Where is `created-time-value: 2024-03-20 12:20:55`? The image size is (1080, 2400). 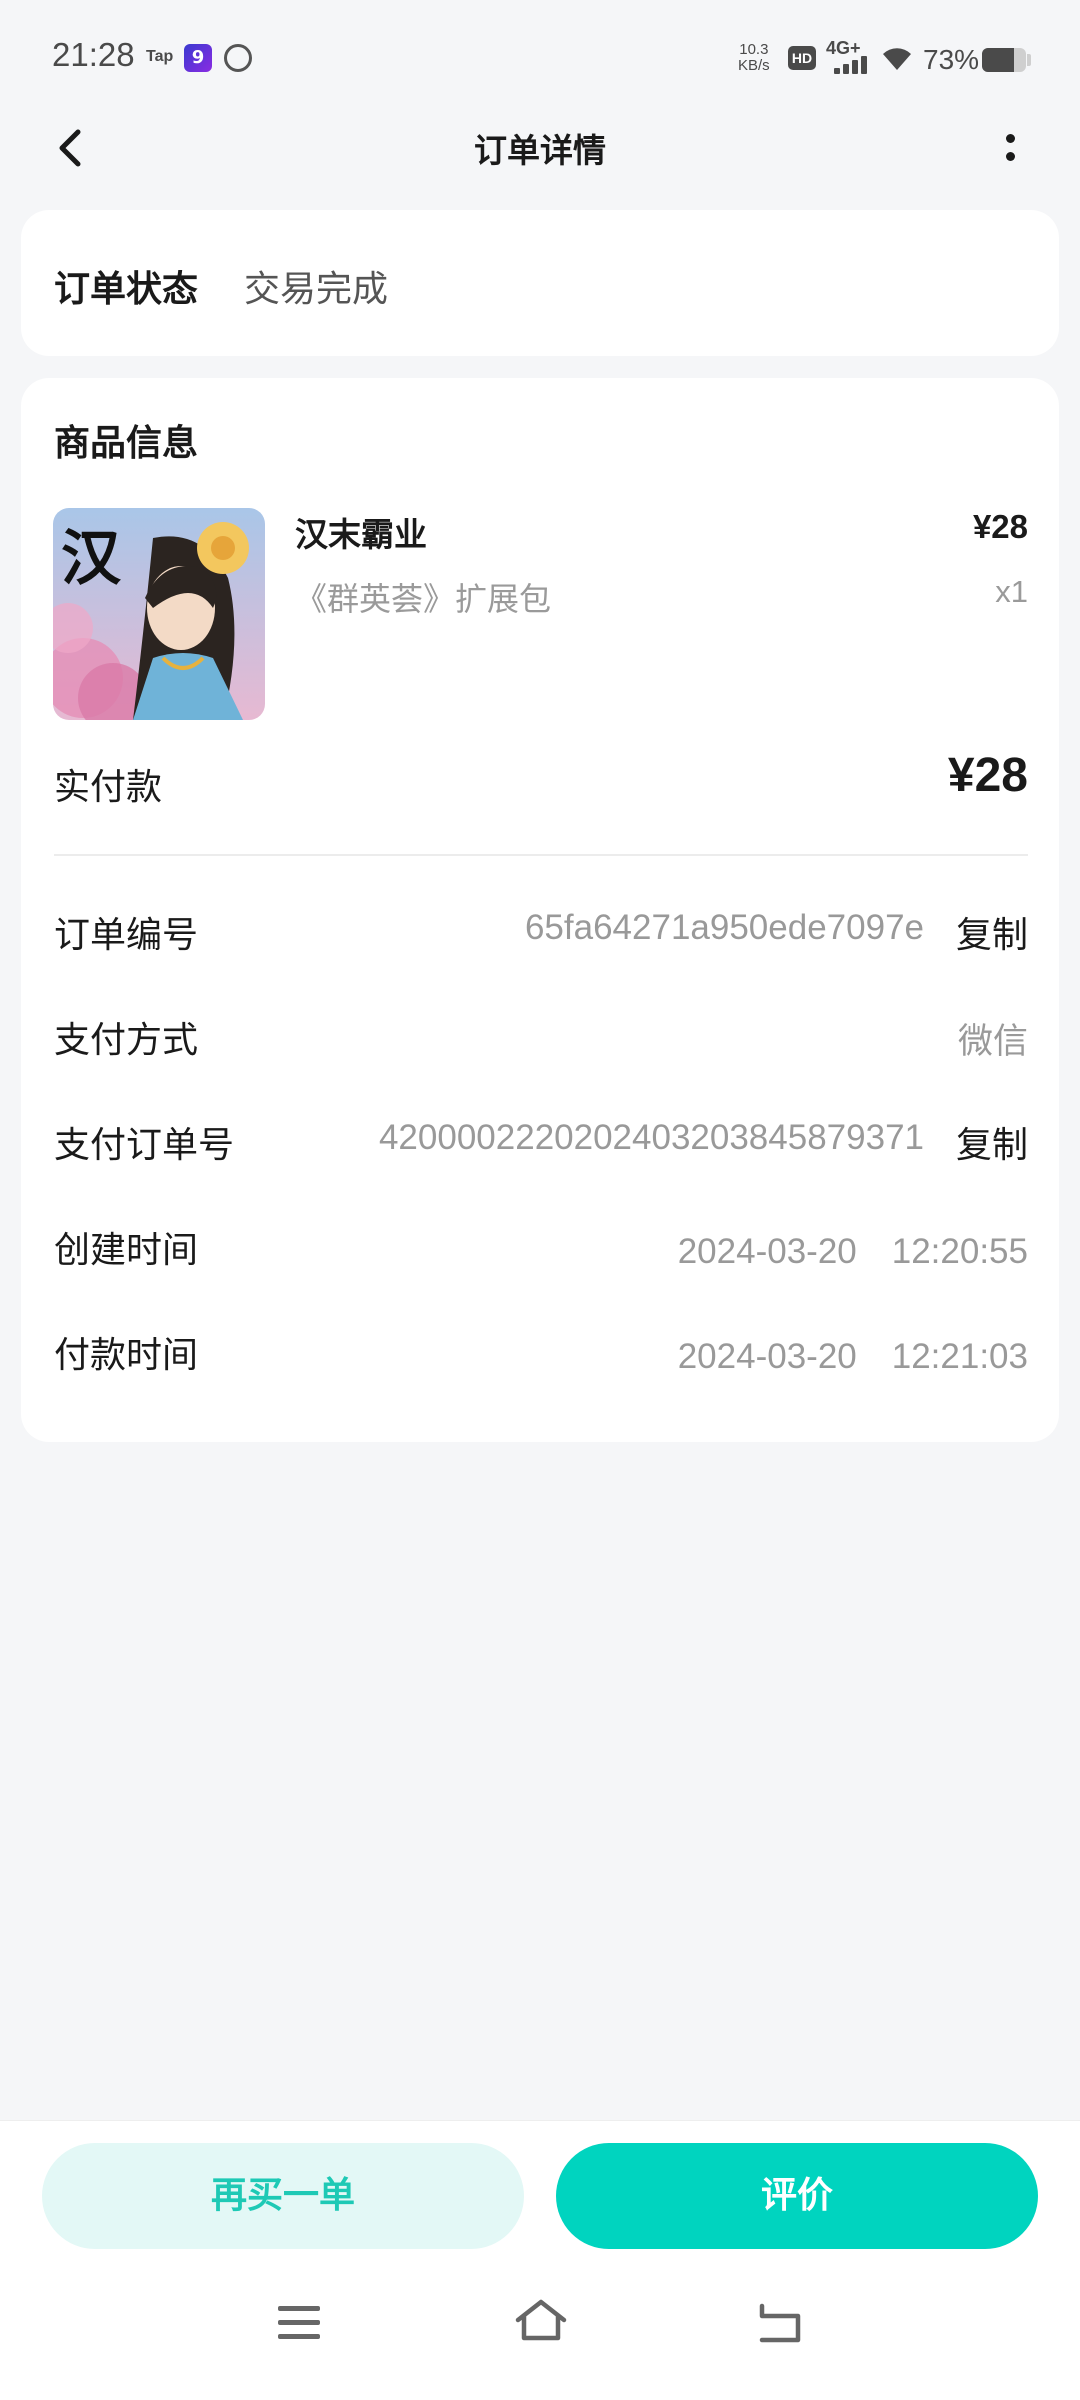
created-time-value: 2024-03-20 12:20:55 is located at coordinates (852, 1251).